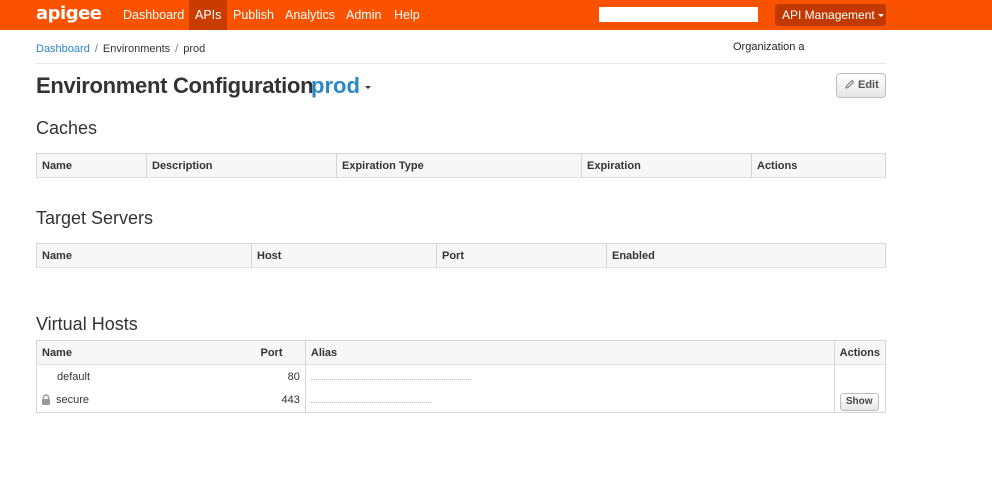 This screenshot has width=992, height=500. I want to click on virtual-host-name: default, so click(74, 376).